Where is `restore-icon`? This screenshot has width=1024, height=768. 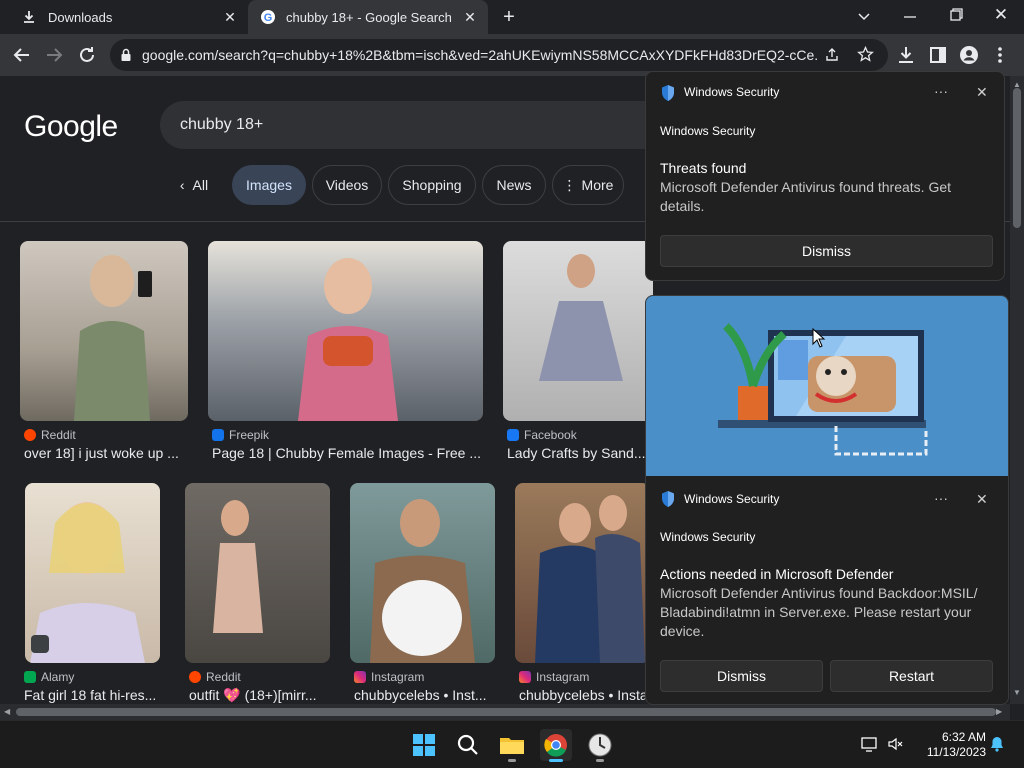
restore-icon is located at coordinates (956, 16).